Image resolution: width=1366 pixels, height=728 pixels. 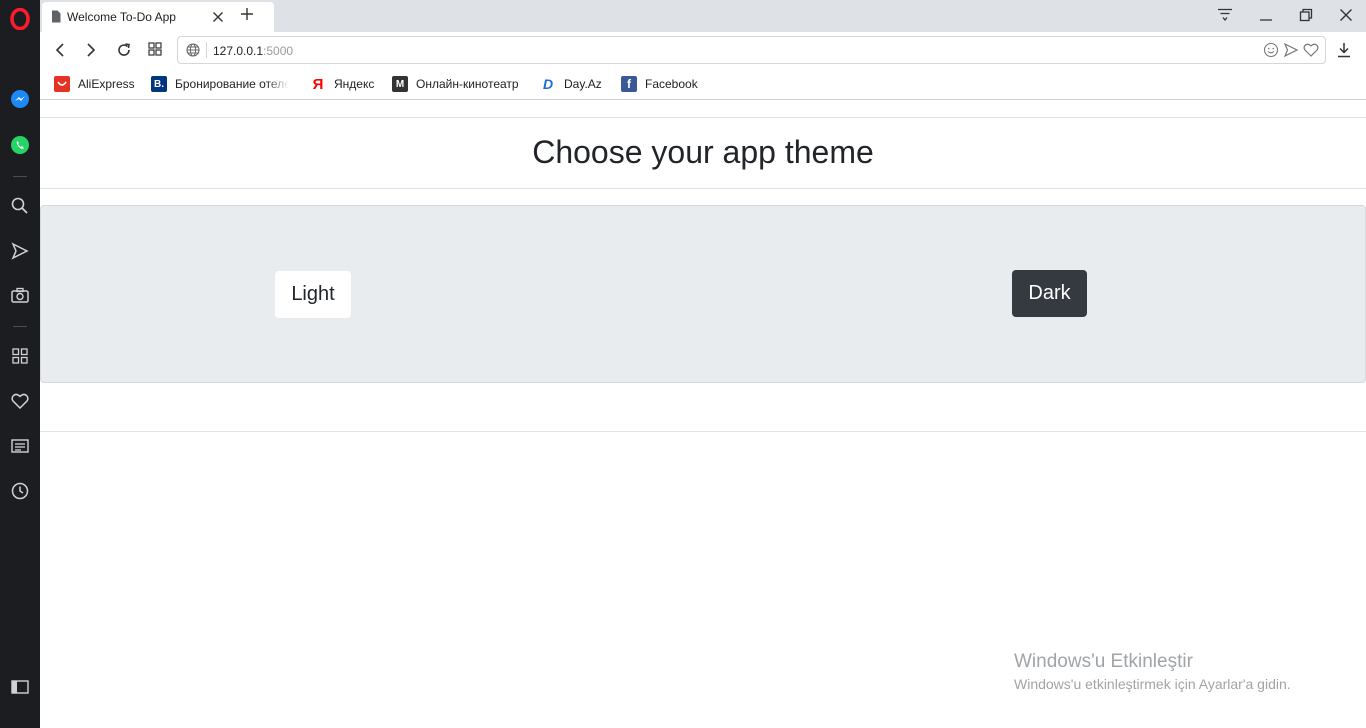 What do you see at coordinates (20, 251) in the screenshot?
I see `send-icon` at bounding box center [20, 251].